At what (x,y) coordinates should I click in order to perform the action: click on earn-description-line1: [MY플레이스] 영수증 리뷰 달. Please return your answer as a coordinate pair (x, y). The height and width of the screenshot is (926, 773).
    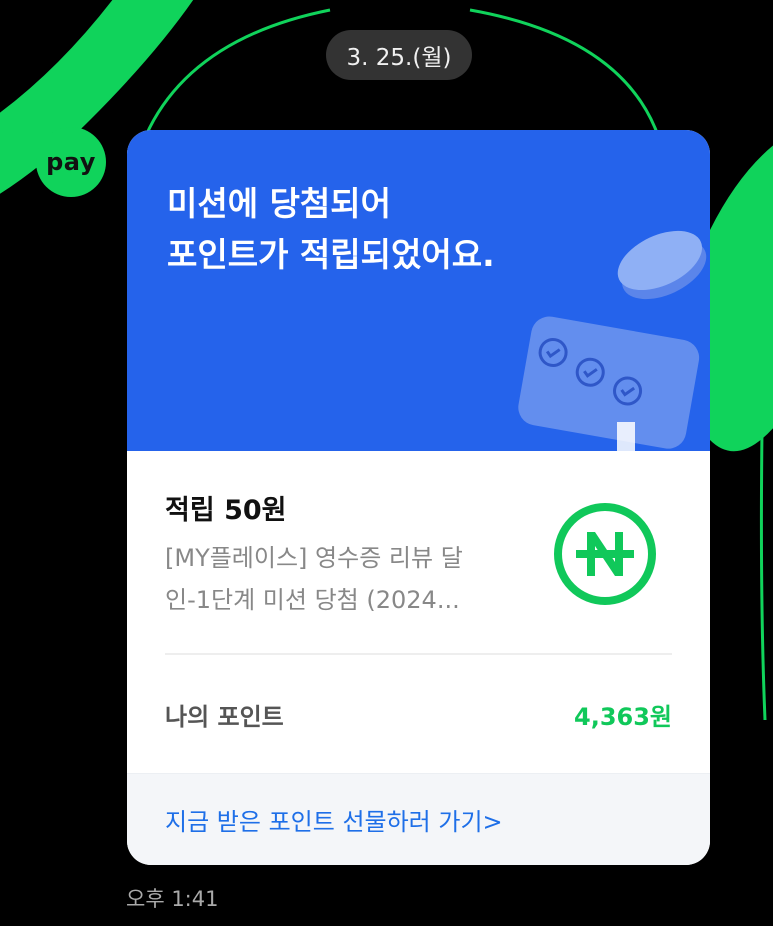
    Looking at the image, I should click on (314, 558).